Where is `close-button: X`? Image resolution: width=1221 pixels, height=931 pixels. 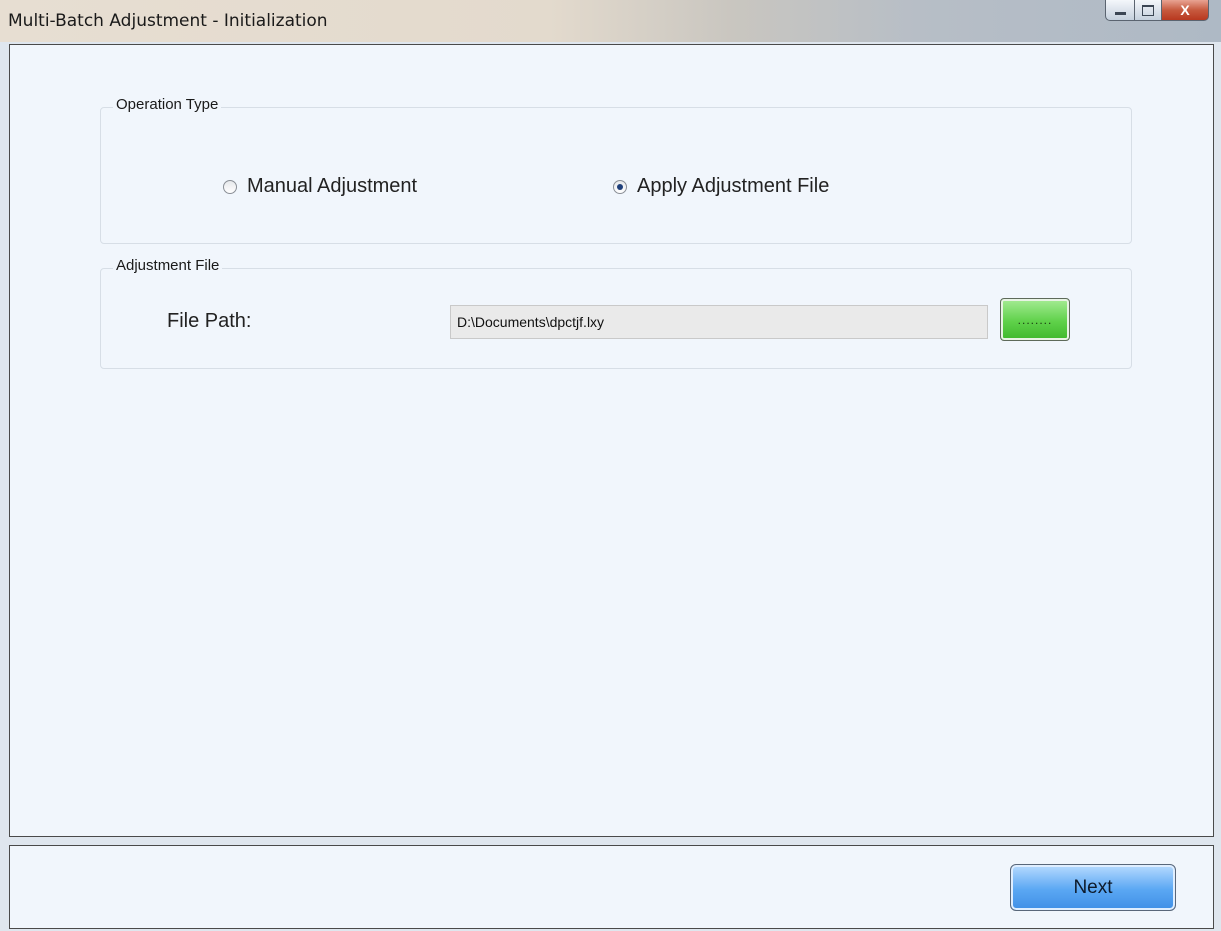 close-button: X is located at coordinates (1185, 10).